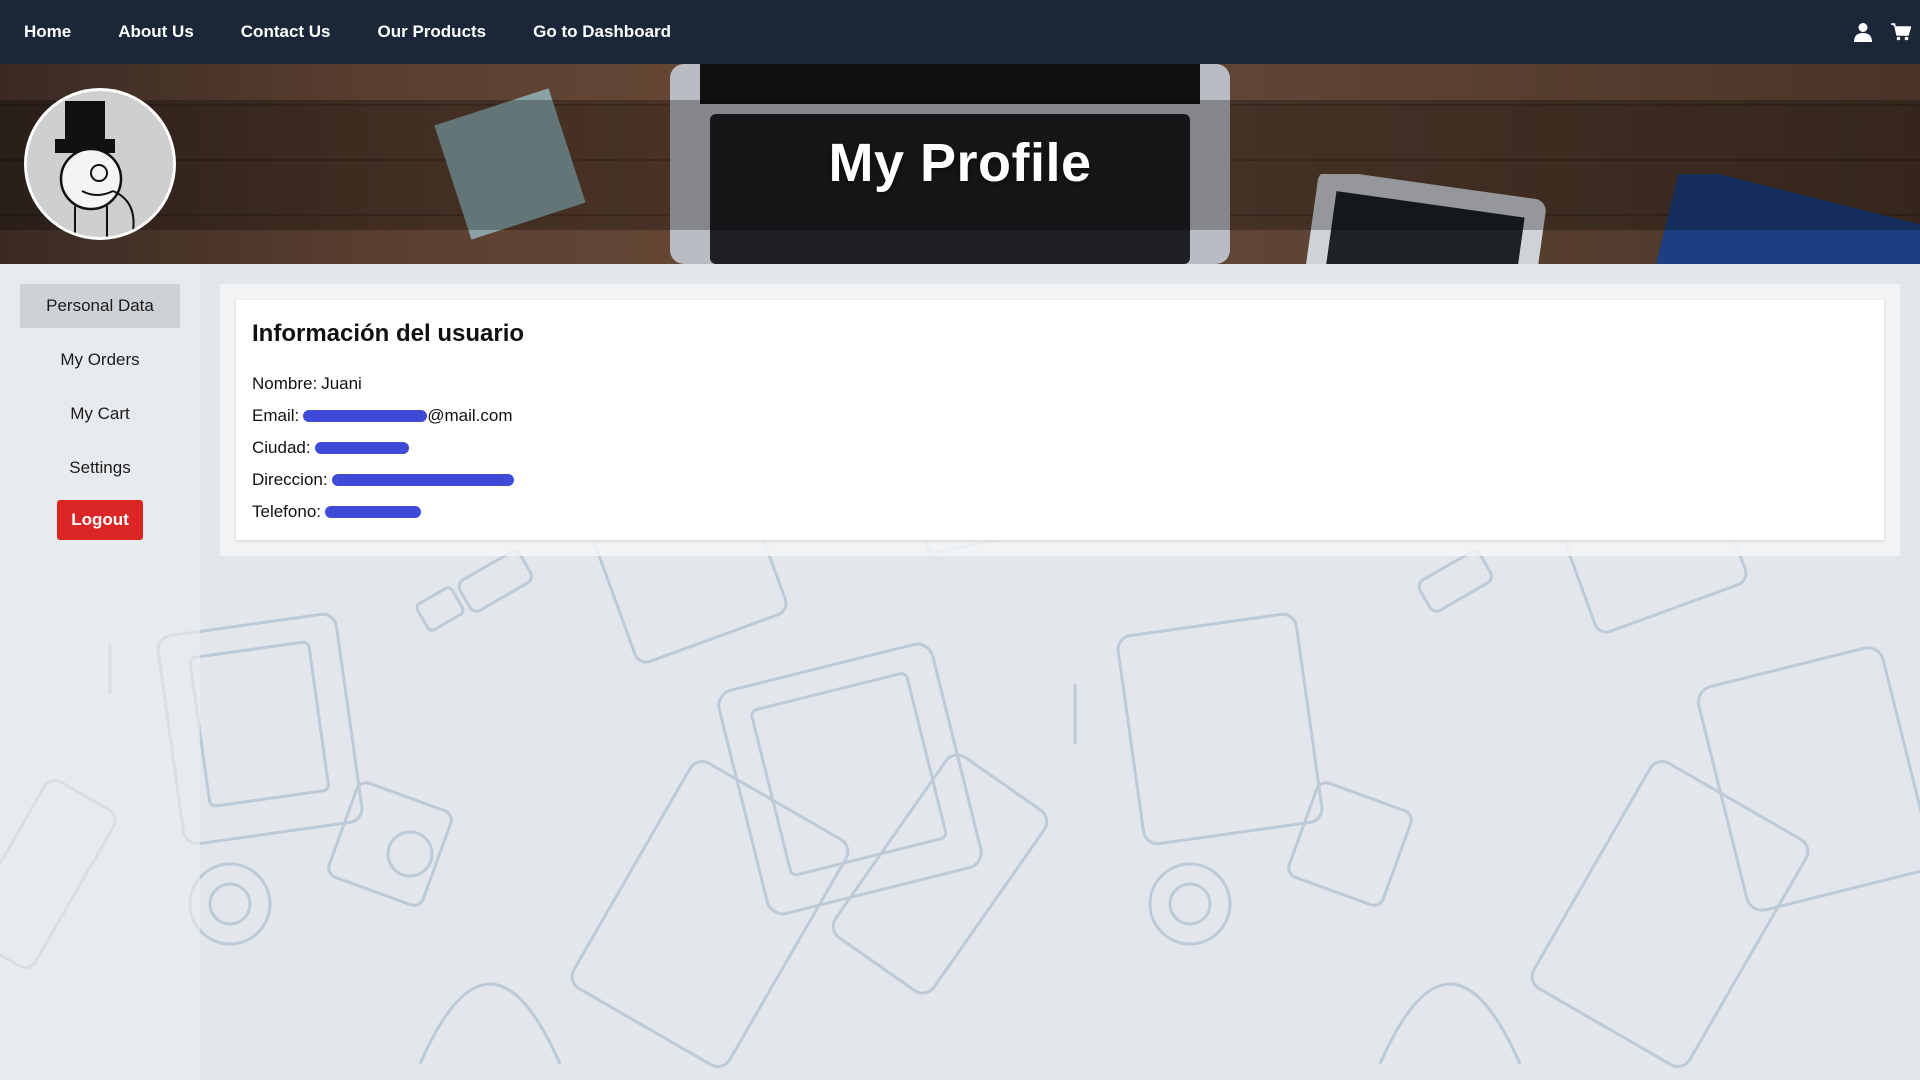 The height and width of the screenshot is (1080, 1920). I want to click on email-redaction, so click(365, 416).